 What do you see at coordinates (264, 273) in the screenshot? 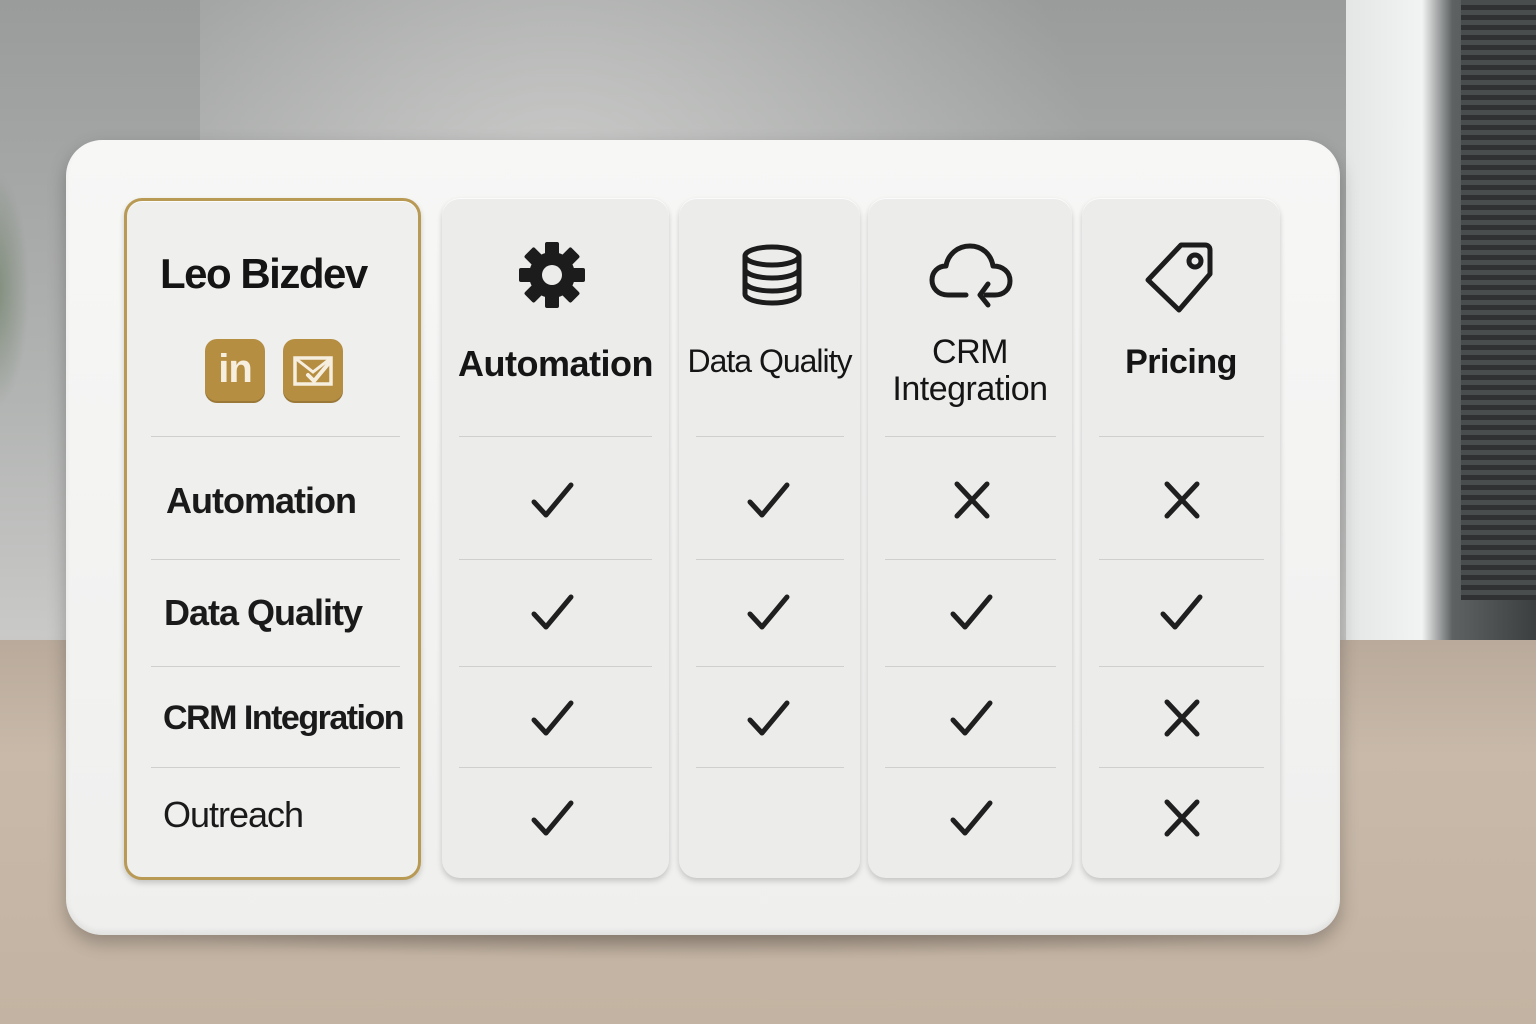
I see `profile-name: Leo Bizdev` at bounding box center [264, 273].